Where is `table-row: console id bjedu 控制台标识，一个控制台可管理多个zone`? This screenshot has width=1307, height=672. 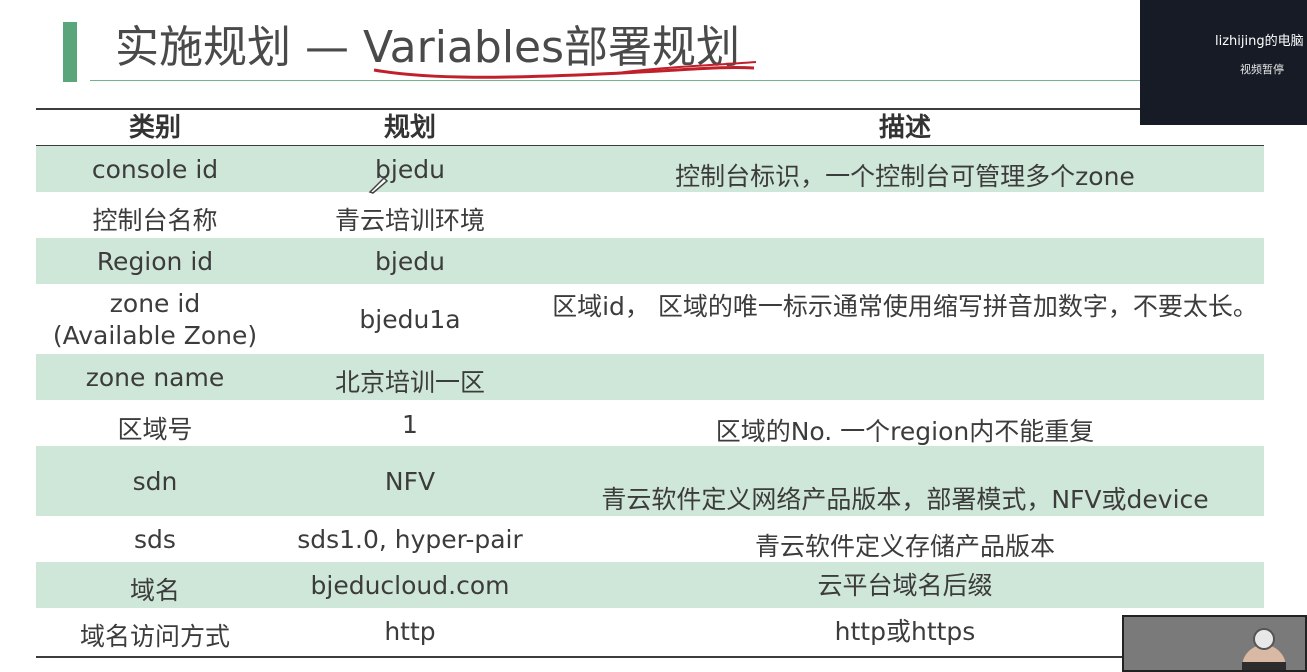 table-row: console id bjedu 控制台标识，一个控制台可管理多个zone is located at coordinates (650, 169).